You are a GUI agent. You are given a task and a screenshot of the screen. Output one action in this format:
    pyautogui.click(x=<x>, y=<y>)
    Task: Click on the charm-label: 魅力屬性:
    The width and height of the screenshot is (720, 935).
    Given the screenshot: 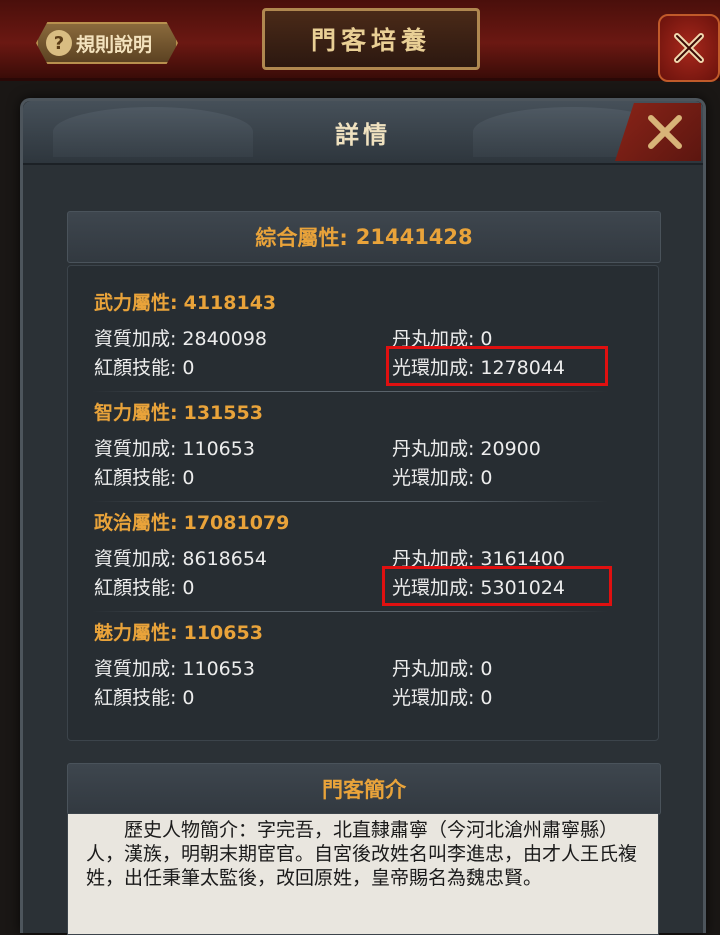 What is the action you would take?
    pyautogui.click(x=136, y=633)
    